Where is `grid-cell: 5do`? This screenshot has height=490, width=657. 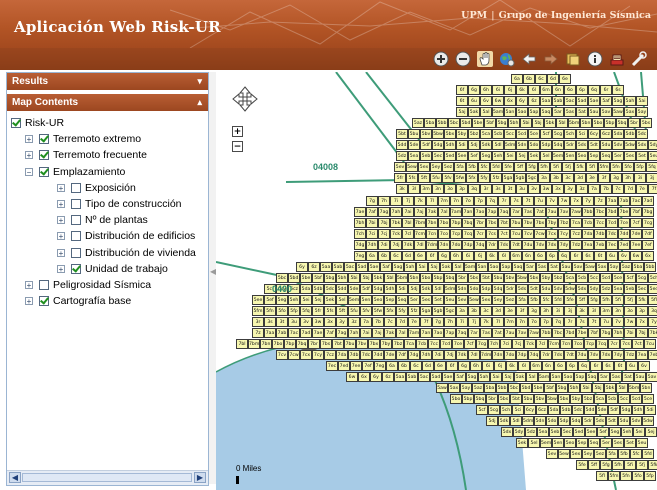 grid-cell: 5do is located at coordinates (474, 289).